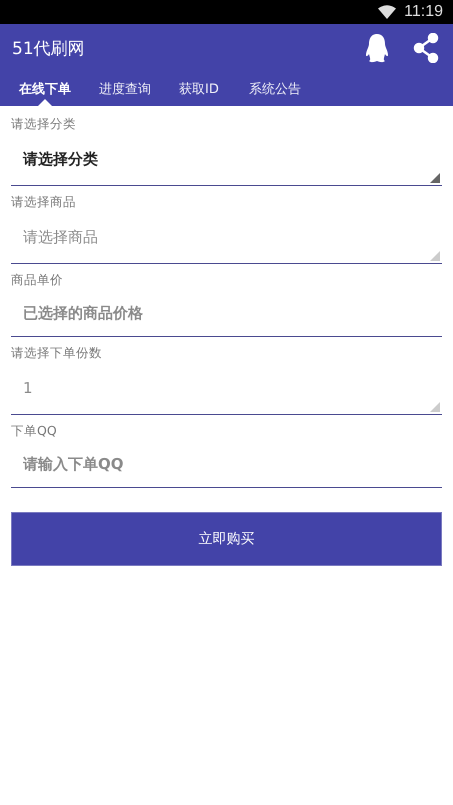 Image resolution: width=453 pixels, height=805 pixels. Describe the element at coordinates (56, 353) in the screenshot. I see `field-label: 请选择下单份数` at that location.